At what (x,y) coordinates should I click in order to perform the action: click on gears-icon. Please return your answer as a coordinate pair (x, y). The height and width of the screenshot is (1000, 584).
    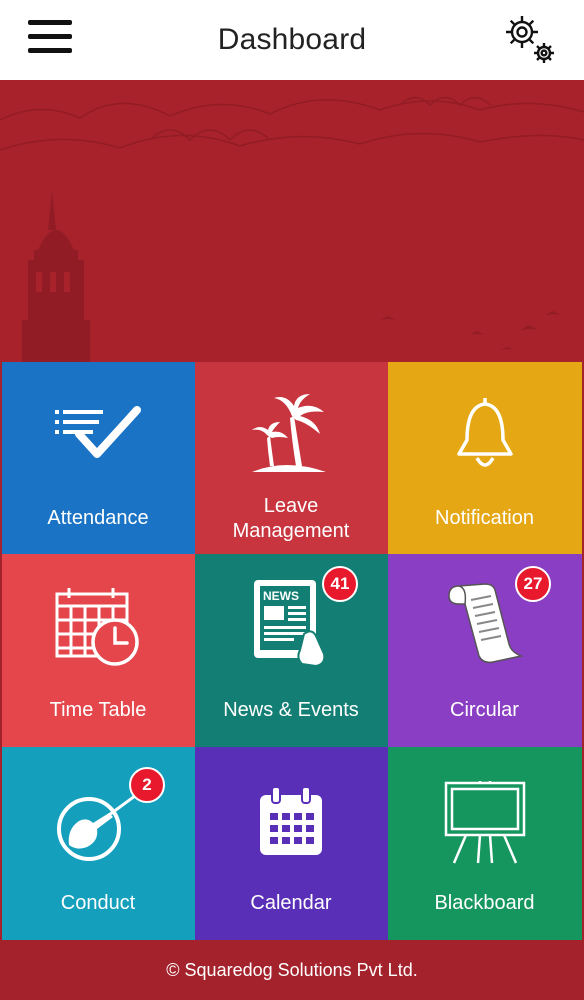
    Looking at the image, I should click on (530, 39).